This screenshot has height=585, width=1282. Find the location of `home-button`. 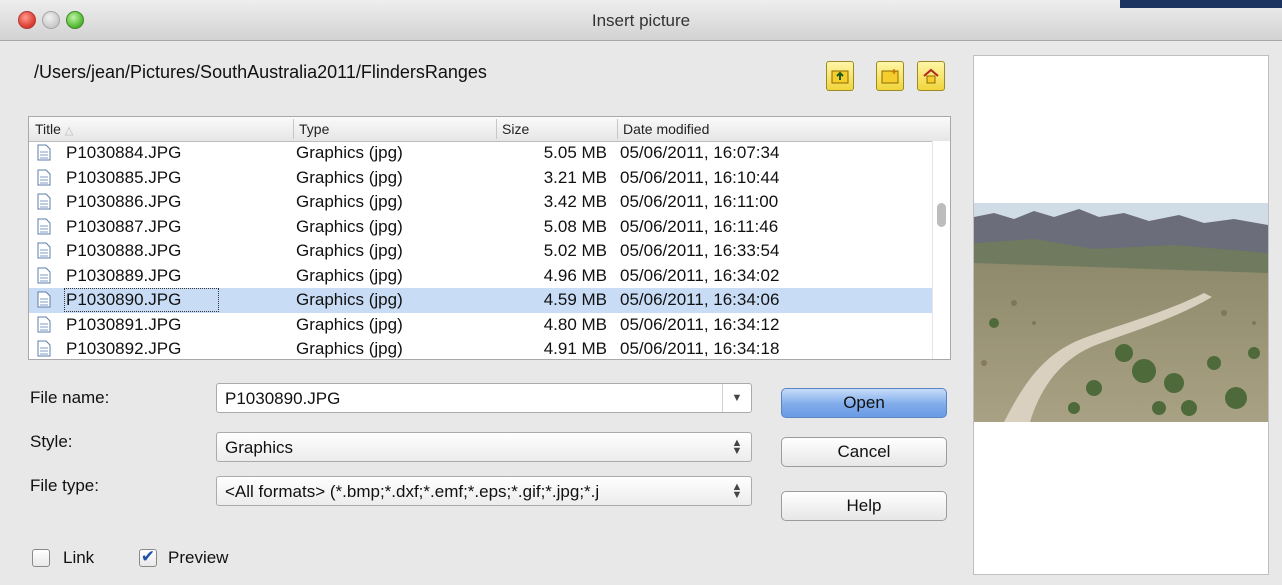

home-button is located at coordinates (931, 76).